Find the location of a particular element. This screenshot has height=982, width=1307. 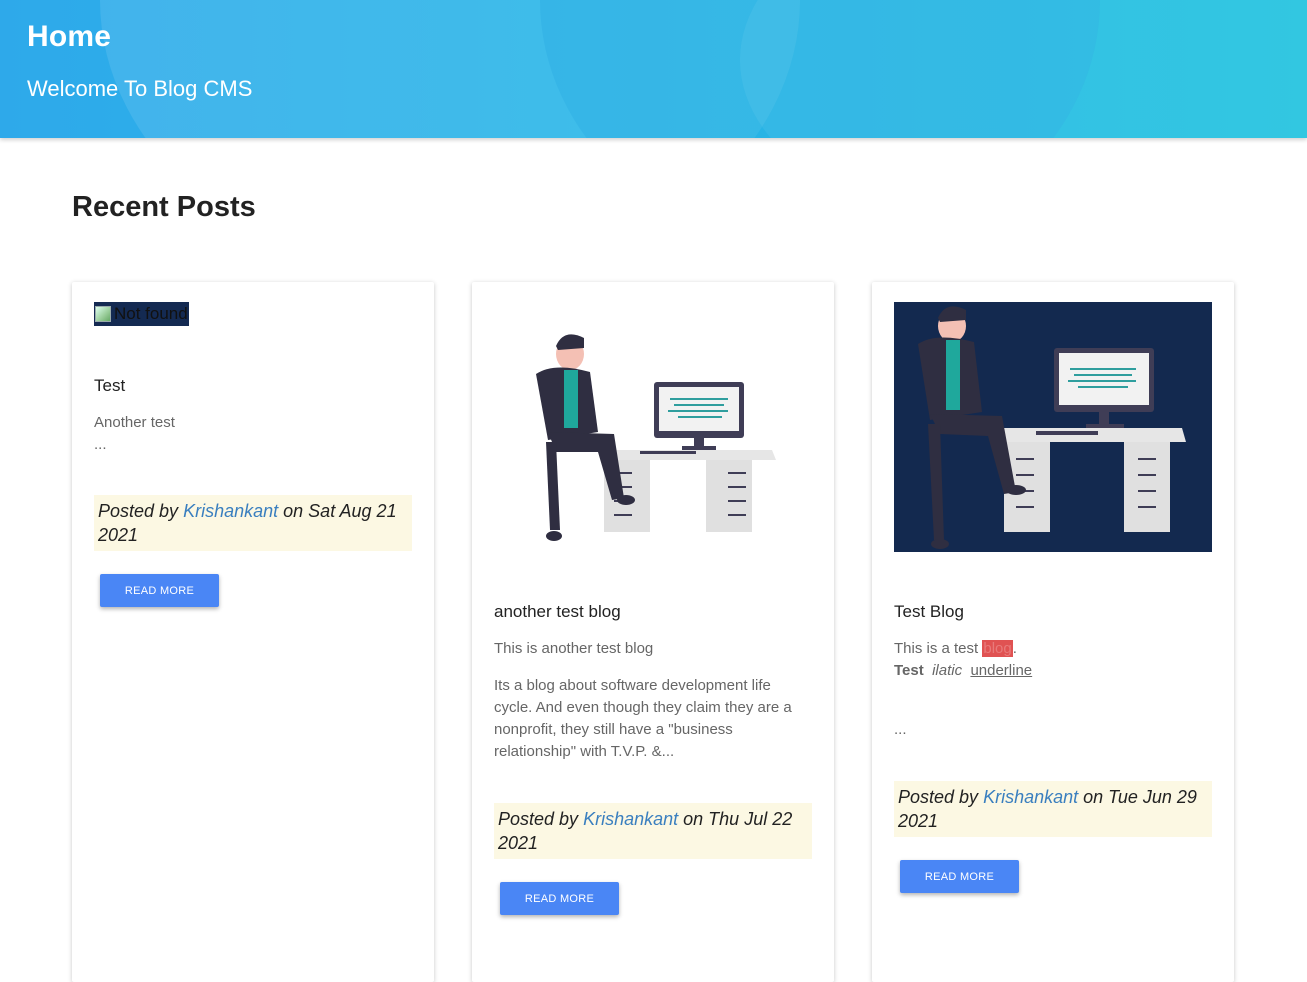

section-title: Recent Posts is located at coordinates (164, 207).